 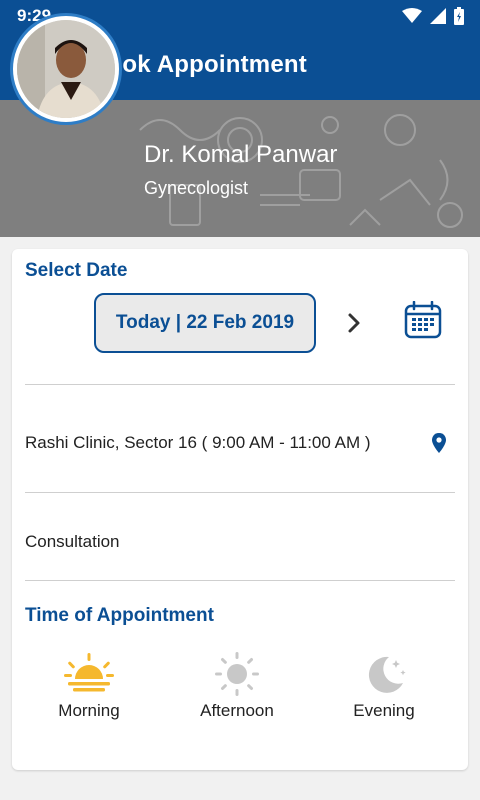 I want to click on chevron-right-icon, so click(x=354, y=323).